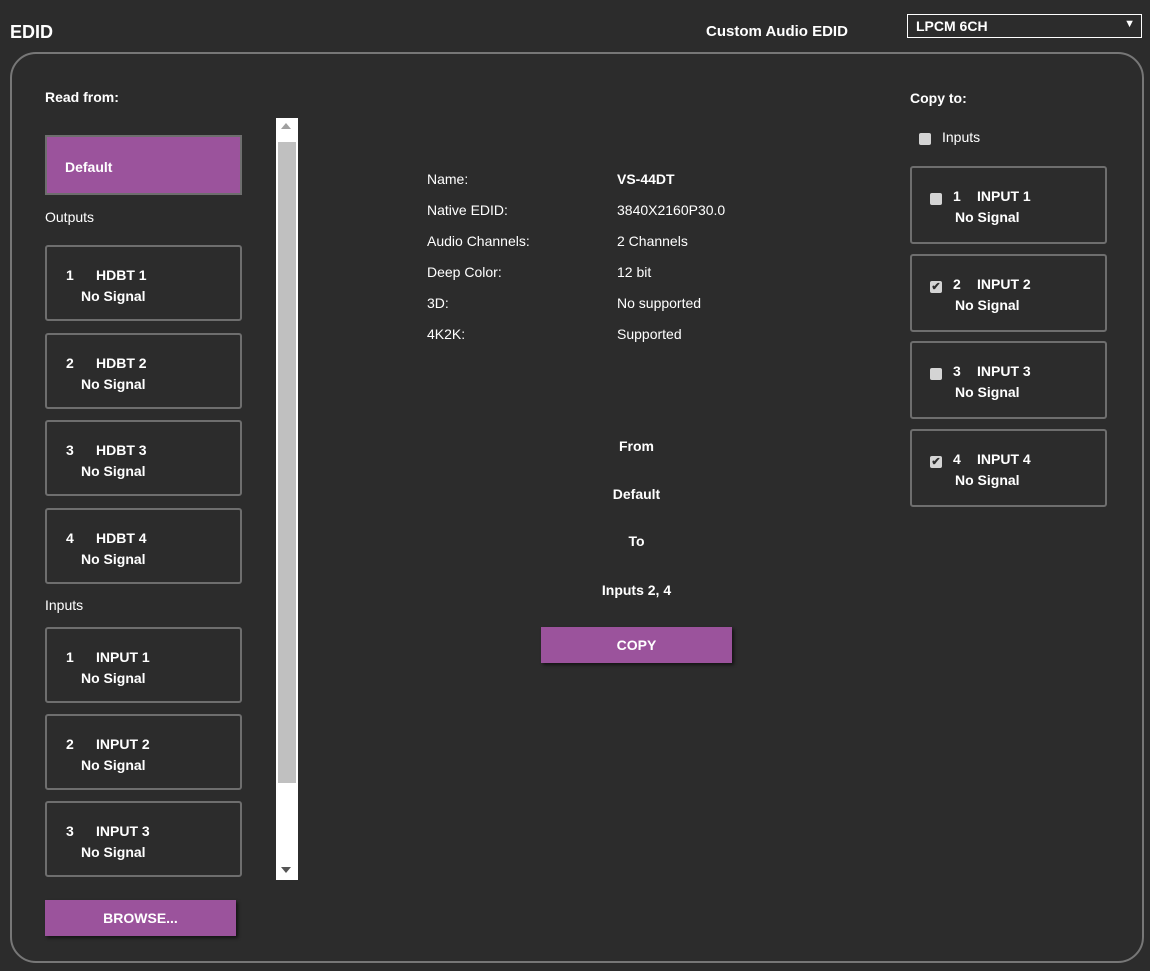 Image resolution: width=1150 pixels, height=971 pixels. I want to click on info-label-name: Name:, so click(448, 179).